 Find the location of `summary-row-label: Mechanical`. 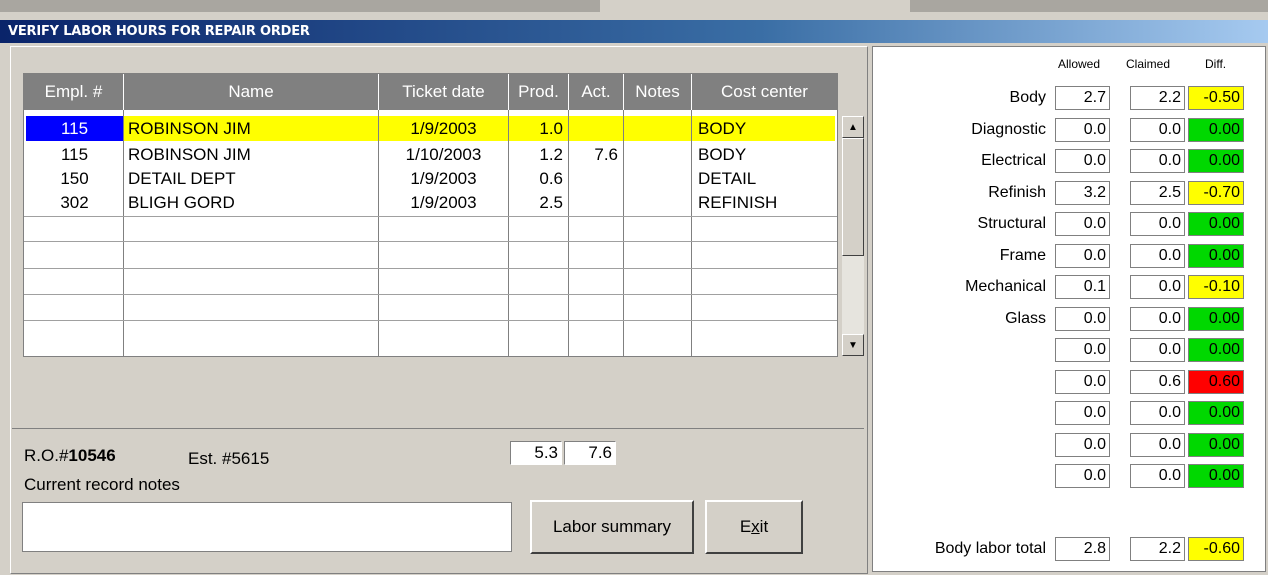

summary-row-label: Mechanical is located at coordinates (1005, 286).